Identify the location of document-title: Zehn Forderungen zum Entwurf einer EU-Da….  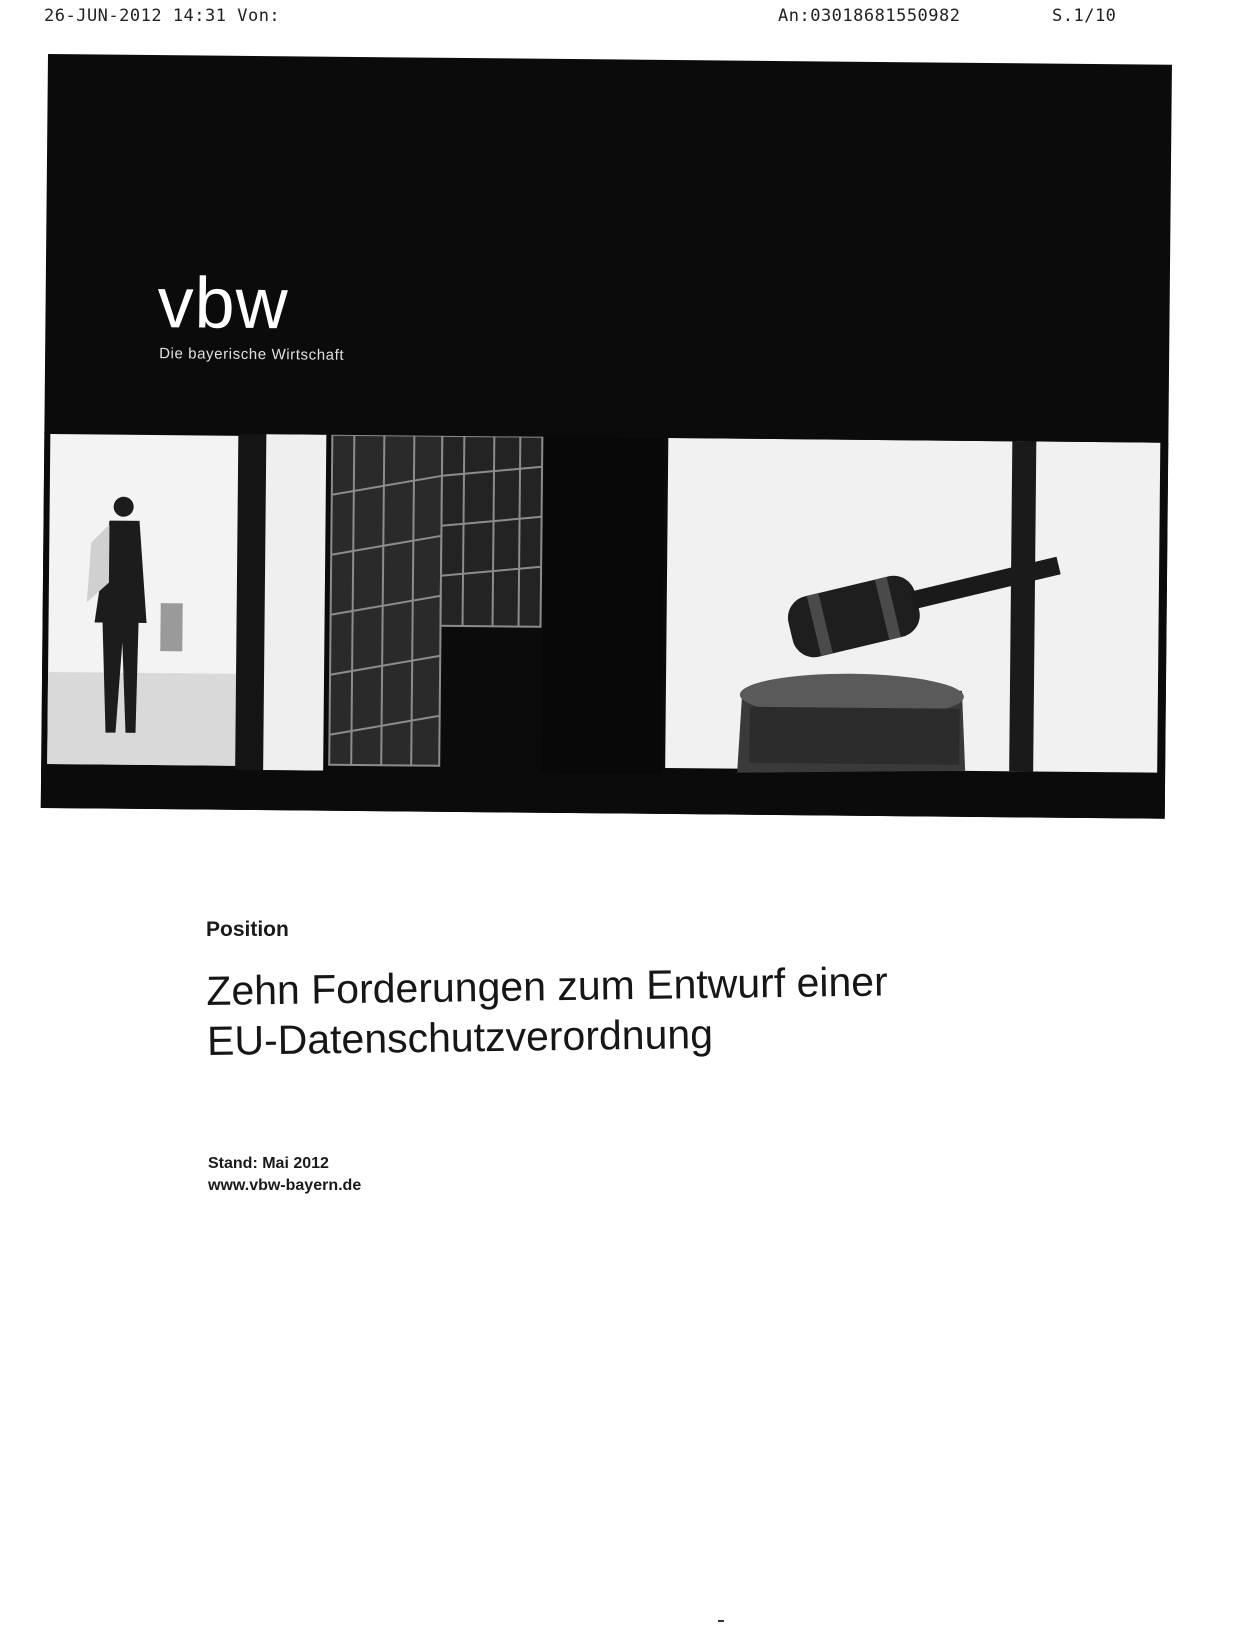
(636, 1010).